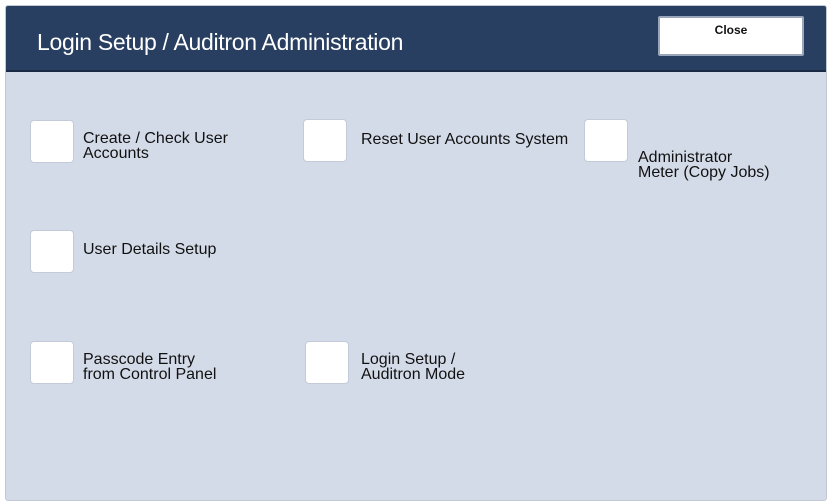 This screenshot has height=504, width=832. Describe the element at coordinates (731, 30) in the screenshot. I see `close-button-label: Close` at that location.